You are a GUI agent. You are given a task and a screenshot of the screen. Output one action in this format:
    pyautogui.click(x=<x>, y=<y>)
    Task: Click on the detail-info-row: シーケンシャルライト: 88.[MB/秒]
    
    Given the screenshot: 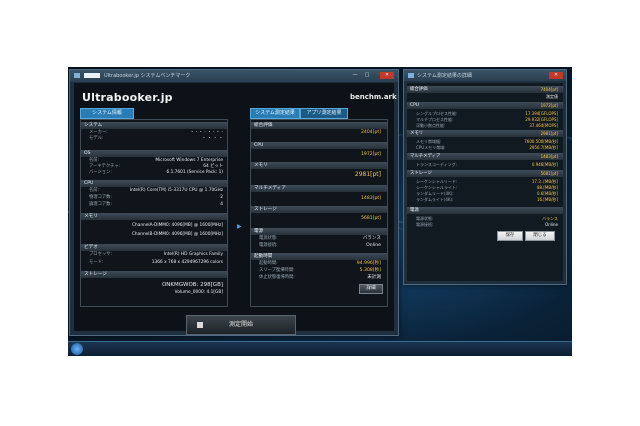 What is the action you would take?
    pyautogui.click(x=487, y=187)
    